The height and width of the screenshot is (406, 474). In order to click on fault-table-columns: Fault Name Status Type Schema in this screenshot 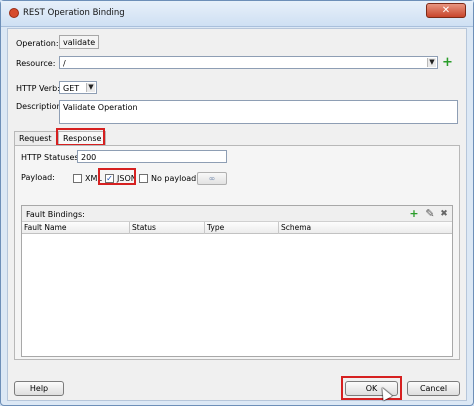, I will do `click(237, 228)`.